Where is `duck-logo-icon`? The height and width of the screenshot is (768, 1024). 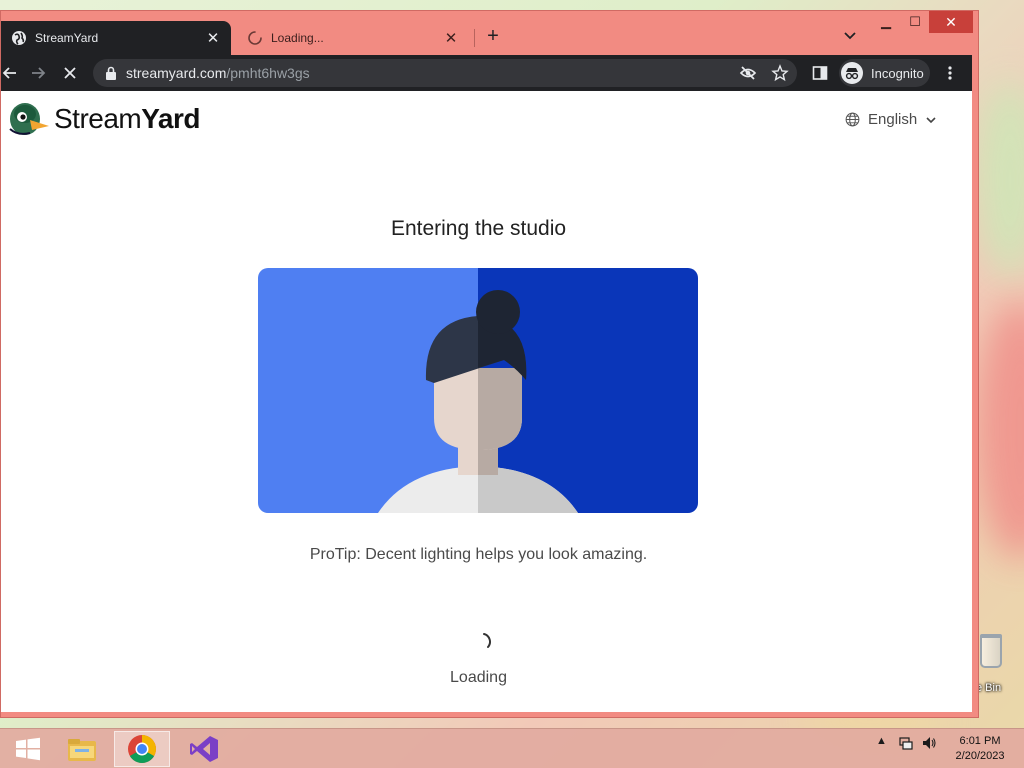 duck-logo-icon is located at coordinates (29, 119).